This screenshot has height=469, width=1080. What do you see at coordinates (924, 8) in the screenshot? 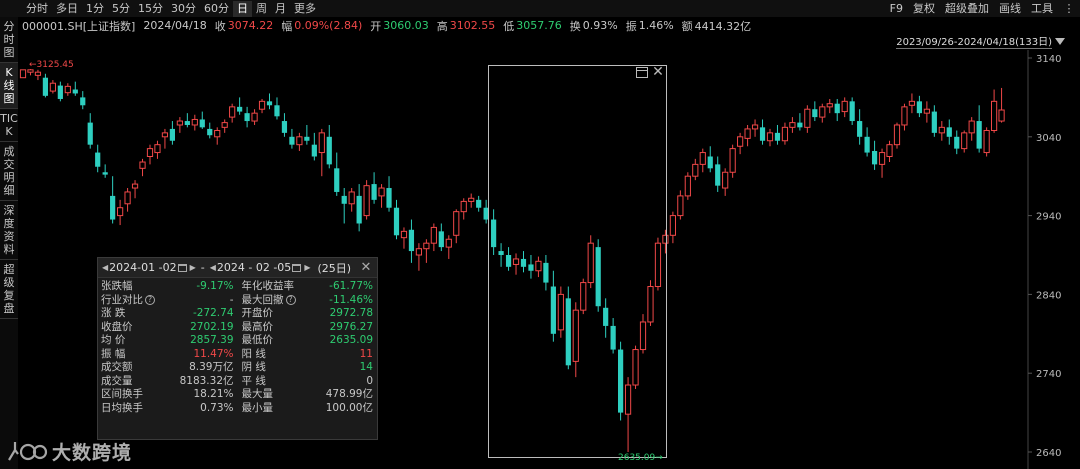
I see `toolbar-right-button-1: 复权` at bounding box center [924, 8].